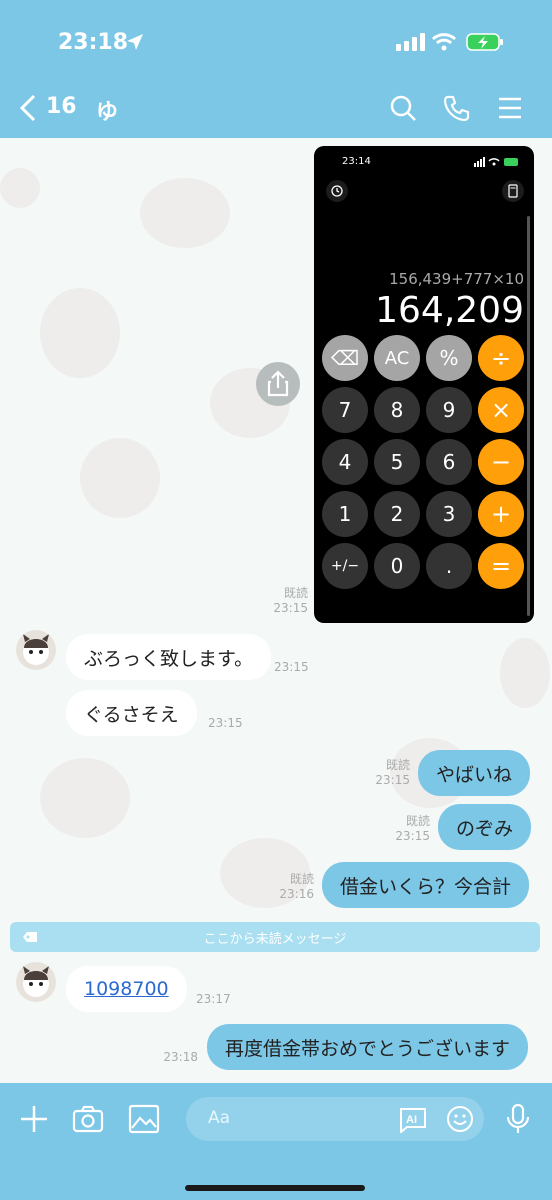 The image size is (552, 1200). I want to click on calc-key-minus: −, so click(501, 462).